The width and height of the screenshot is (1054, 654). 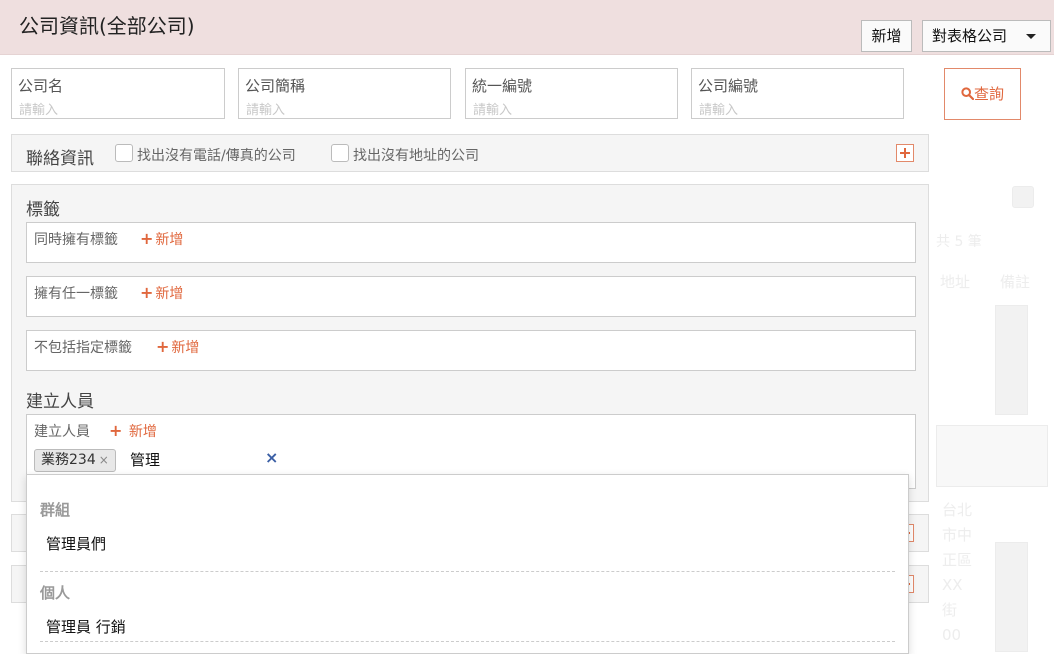 I want to click on query-button: 查詢, so click(x=982, y=94).